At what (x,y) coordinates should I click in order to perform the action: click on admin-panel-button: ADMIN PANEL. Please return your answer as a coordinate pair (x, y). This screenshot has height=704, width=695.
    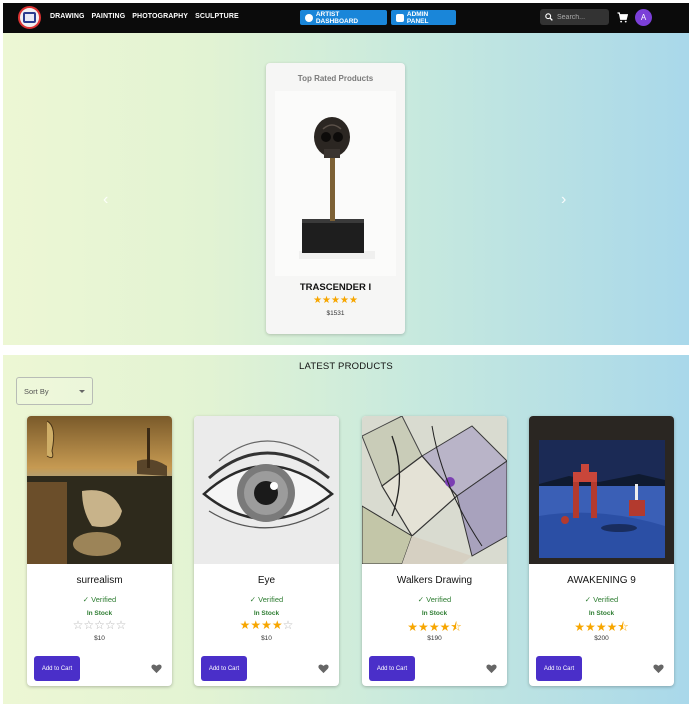
    Looking at the image, I should click on (423, 17).